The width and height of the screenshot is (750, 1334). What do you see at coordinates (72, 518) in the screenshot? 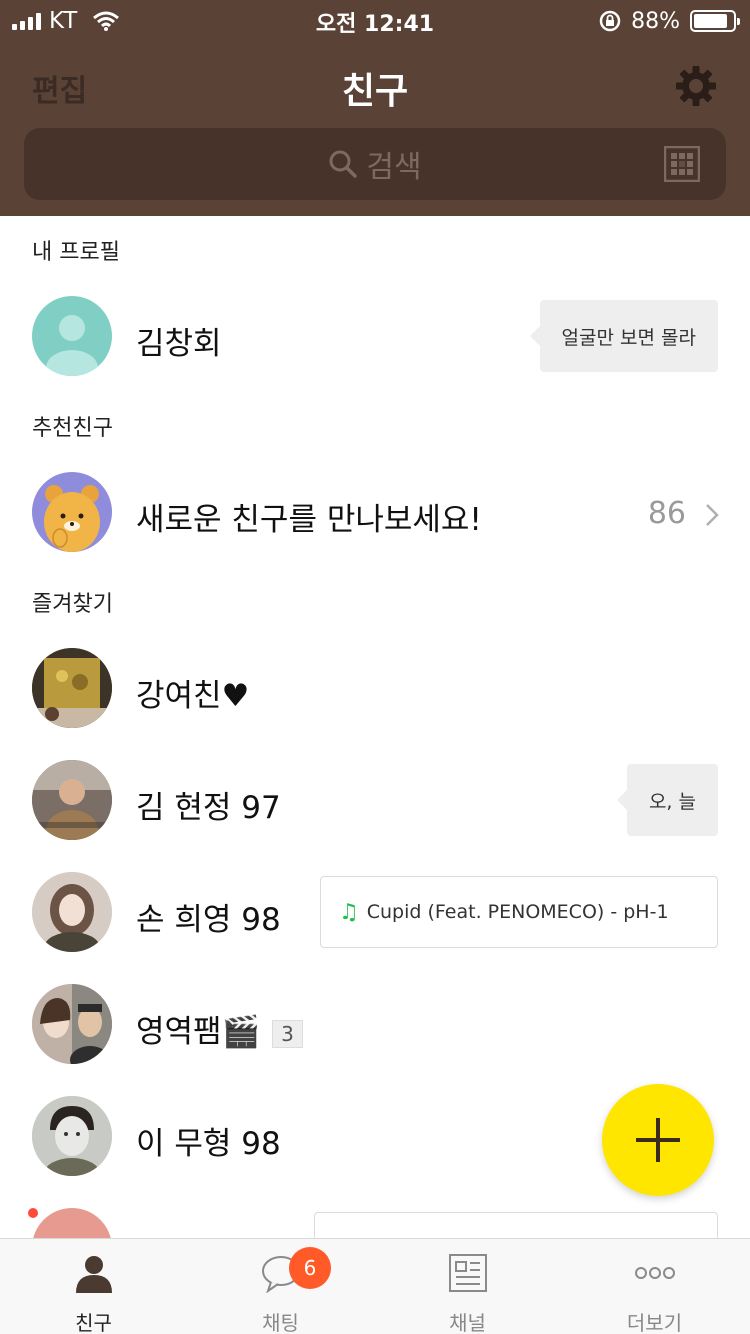
I see `ryan-character-icon` at bounding box center [72, 518].